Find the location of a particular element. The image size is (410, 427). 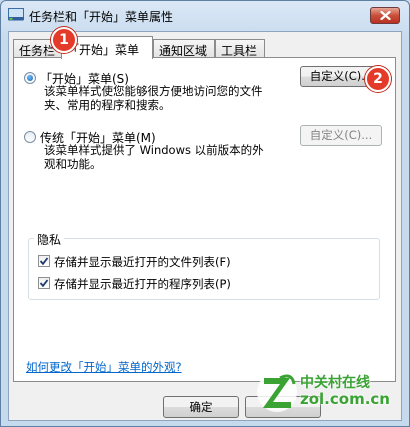

recent-files-checkbox is located at coordinates (44, 261).